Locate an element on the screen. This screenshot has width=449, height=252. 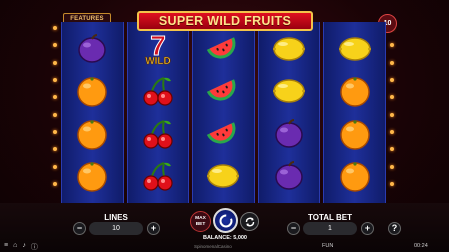
clock-text: 00:24 is located at coordinates (421, 246).